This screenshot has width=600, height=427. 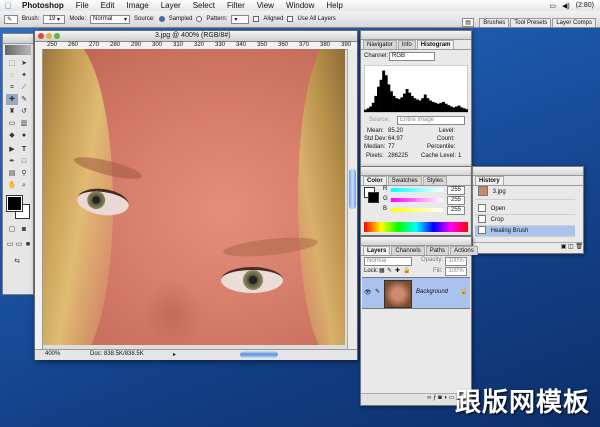 What do you see at coordinates (408, 250) in the screenshot?
I see `tab-channels: Channels` at bounding box center [408, 250].